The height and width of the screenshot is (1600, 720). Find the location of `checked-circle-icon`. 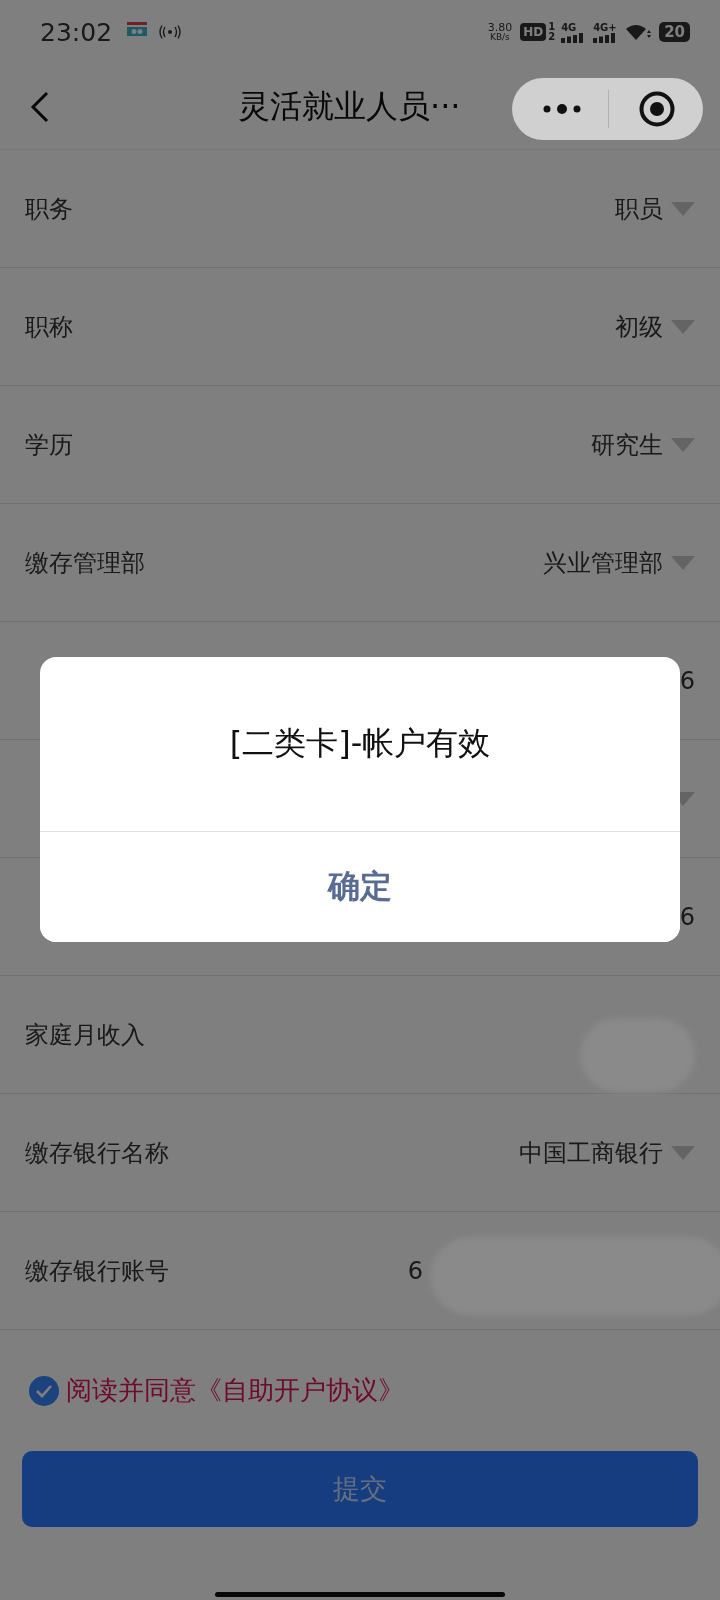

checked-circle-icon is located at coordinates (44, 1390).